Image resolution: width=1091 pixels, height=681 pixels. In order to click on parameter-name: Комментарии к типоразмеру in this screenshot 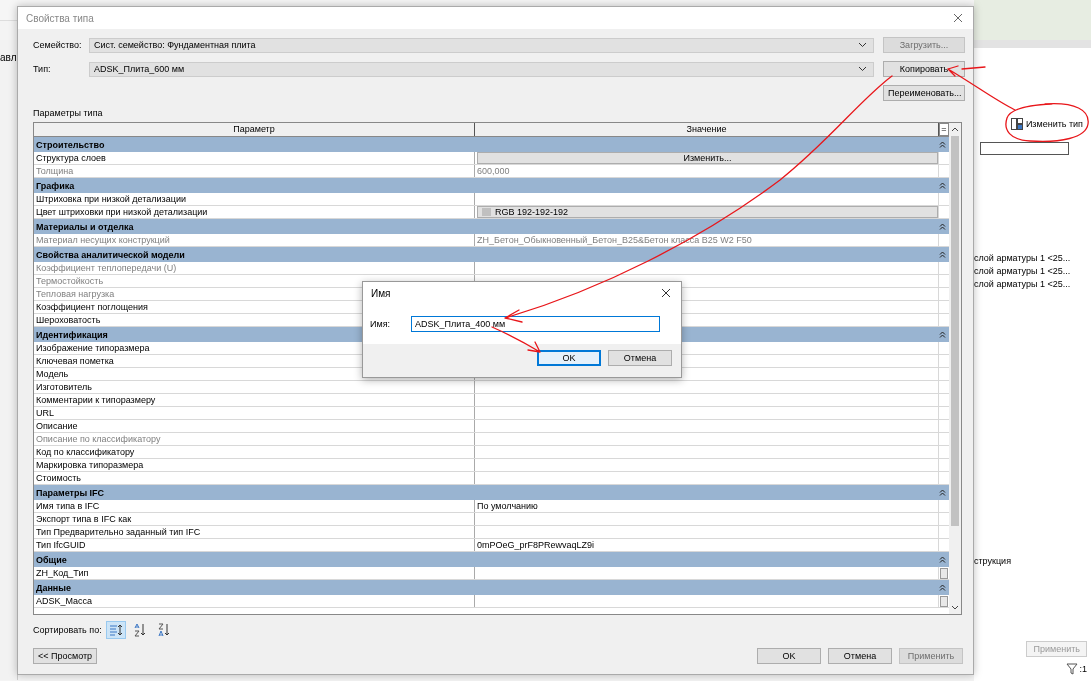, I will do `click(254, 400)`.